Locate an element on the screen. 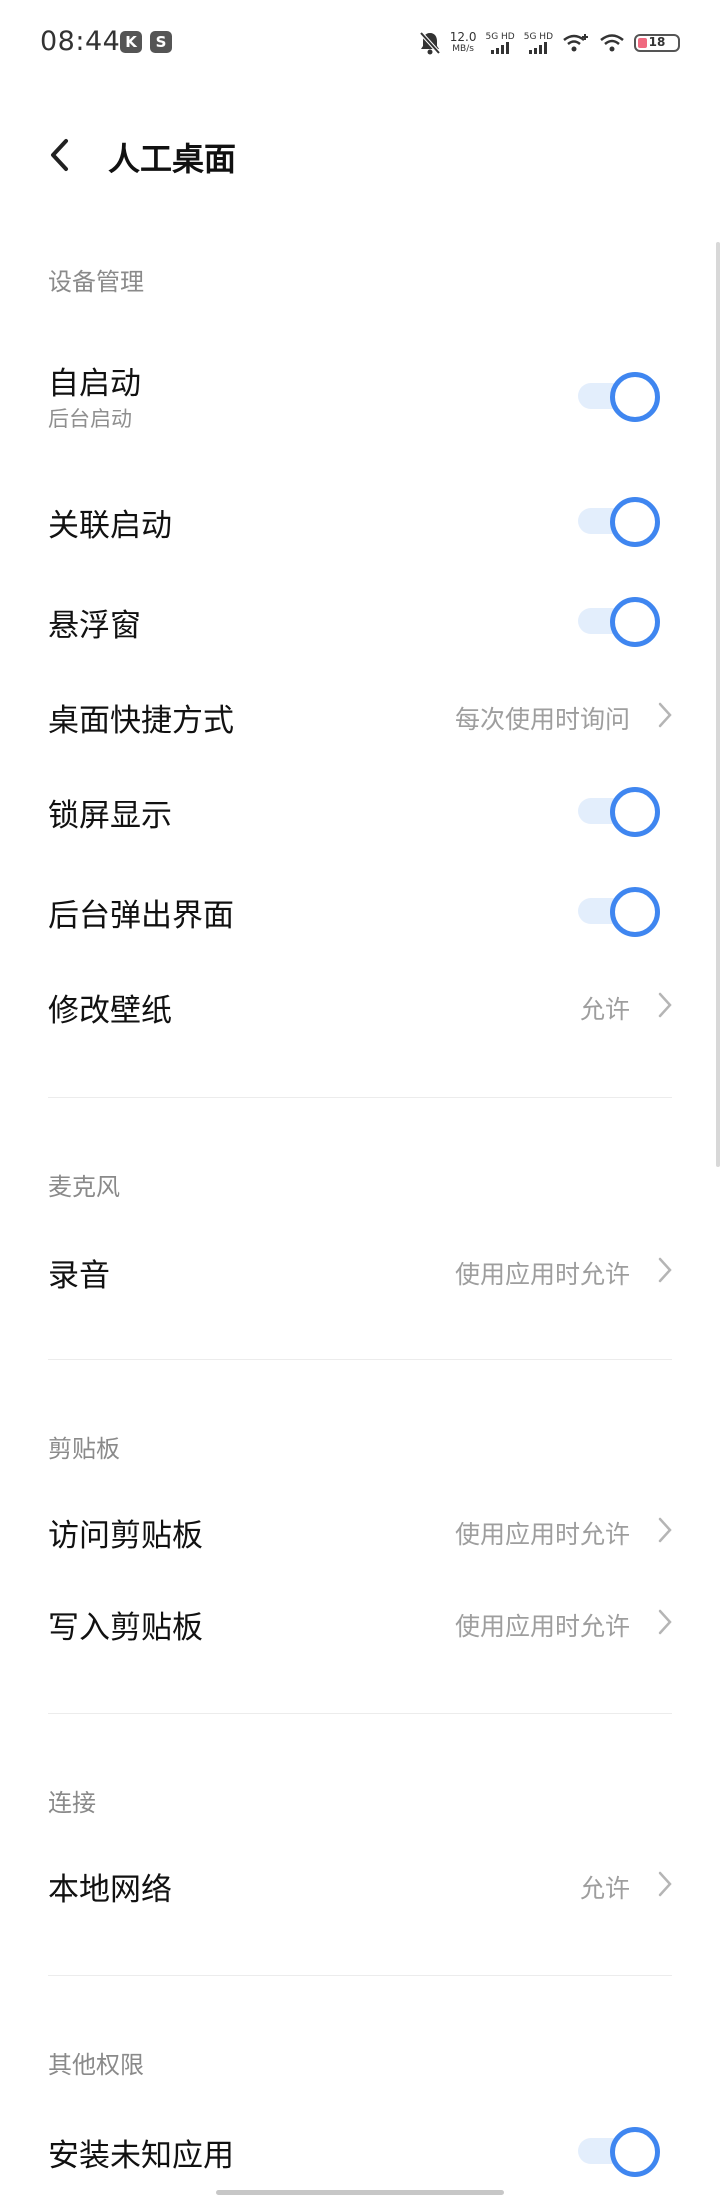 The height and width of the screenshot is (2201, 720). row-title: 写入剪贴板 is located at coordinates (125, 1628).